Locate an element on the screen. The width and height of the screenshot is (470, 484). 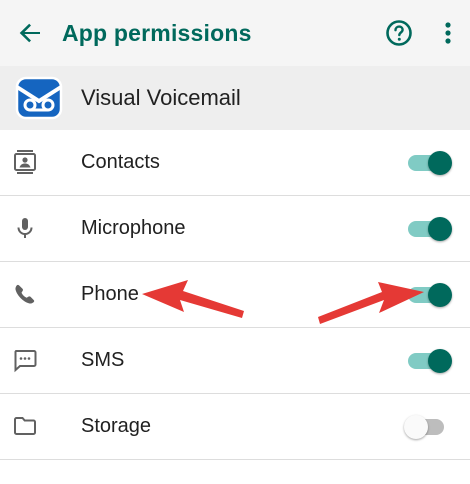
annotation-arrow-right is located at coordinates (371, 303).